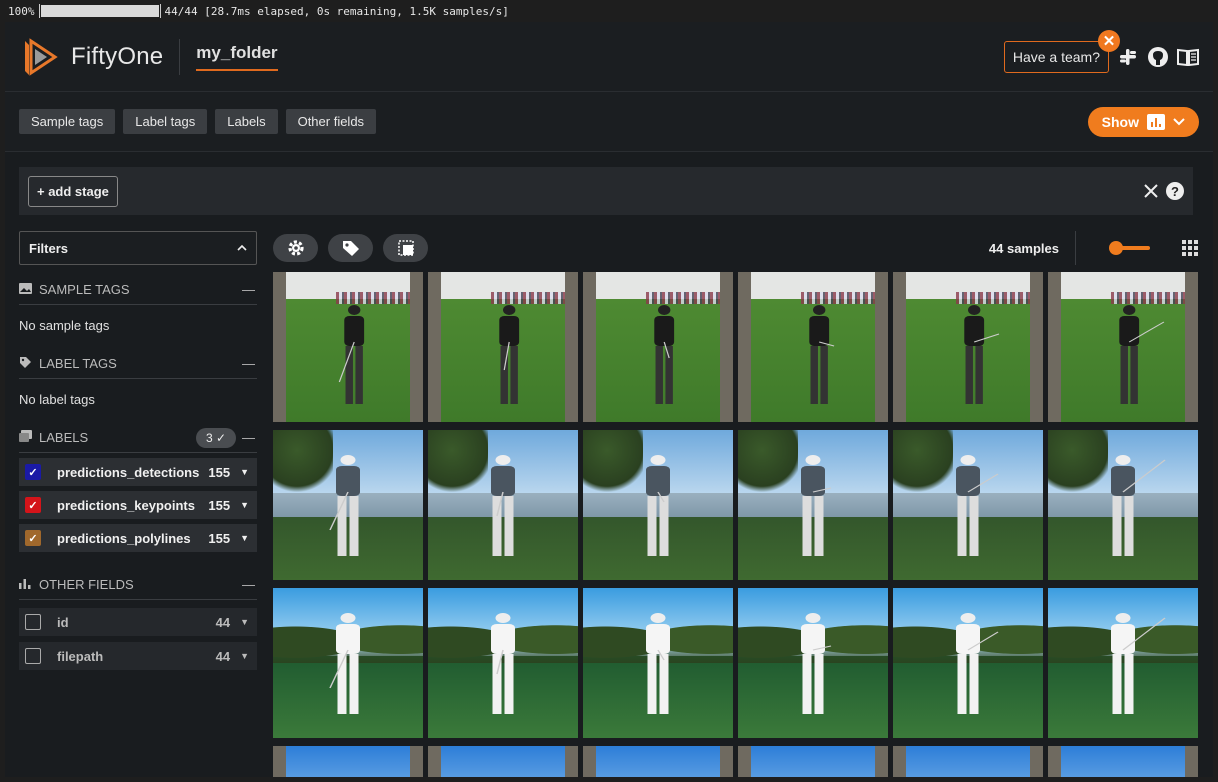  Describe the element at coordinates (41, 56) in the screenshot. I see `fiftyone-logo-icon` at that location.